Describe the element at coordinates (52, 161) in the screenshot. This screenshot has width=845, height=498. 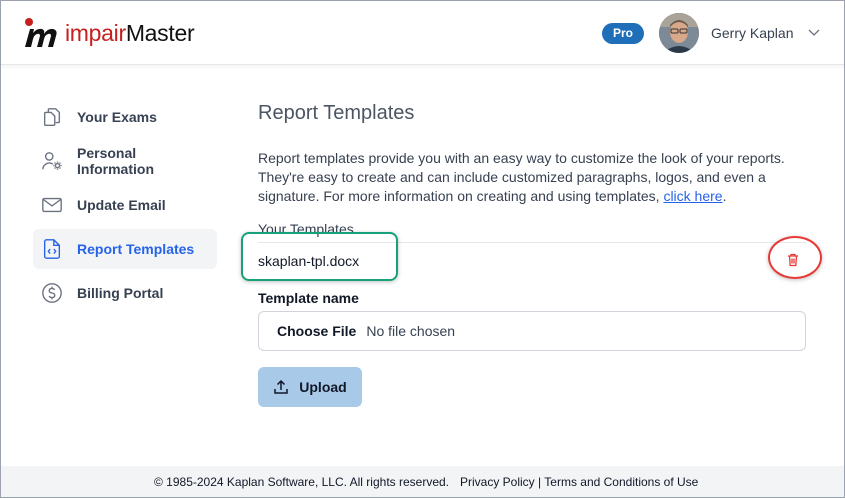
I see `user-settings-icon` at that location.